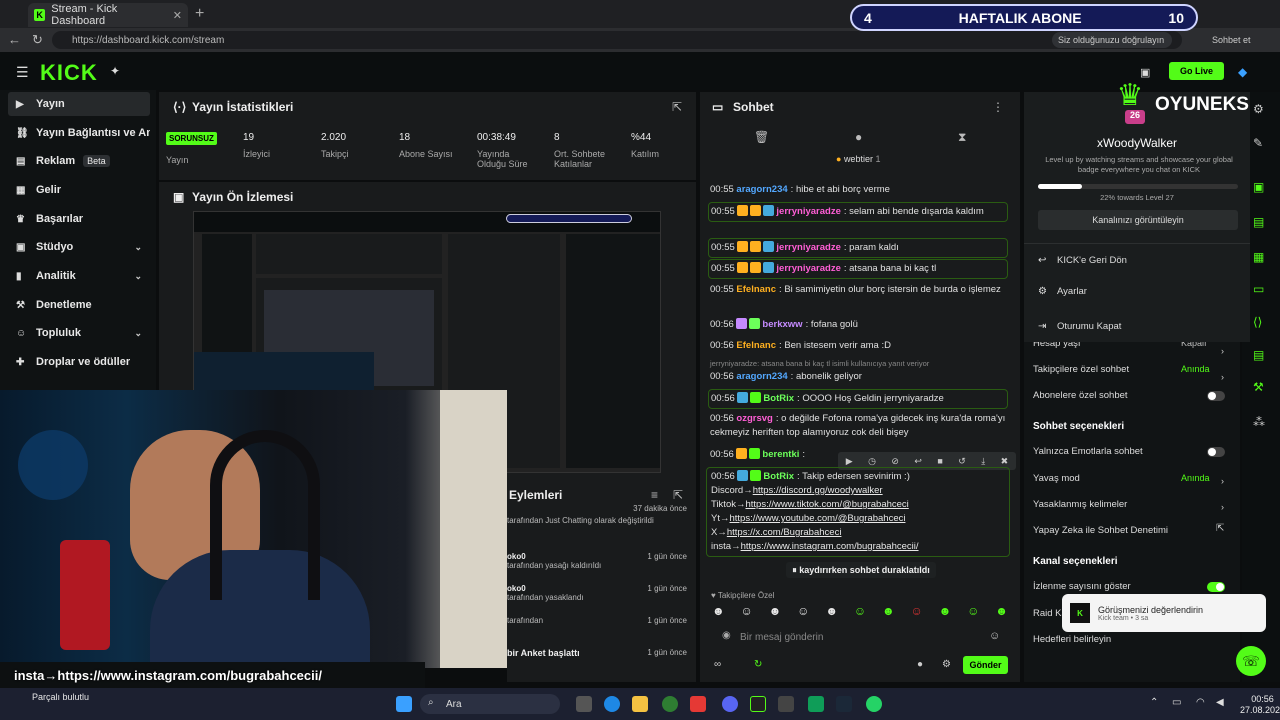  Describe the element at coordinates (784, 532) in the screenshot. I see `x-link: https://x.com/Bugrabahceci` at that location.